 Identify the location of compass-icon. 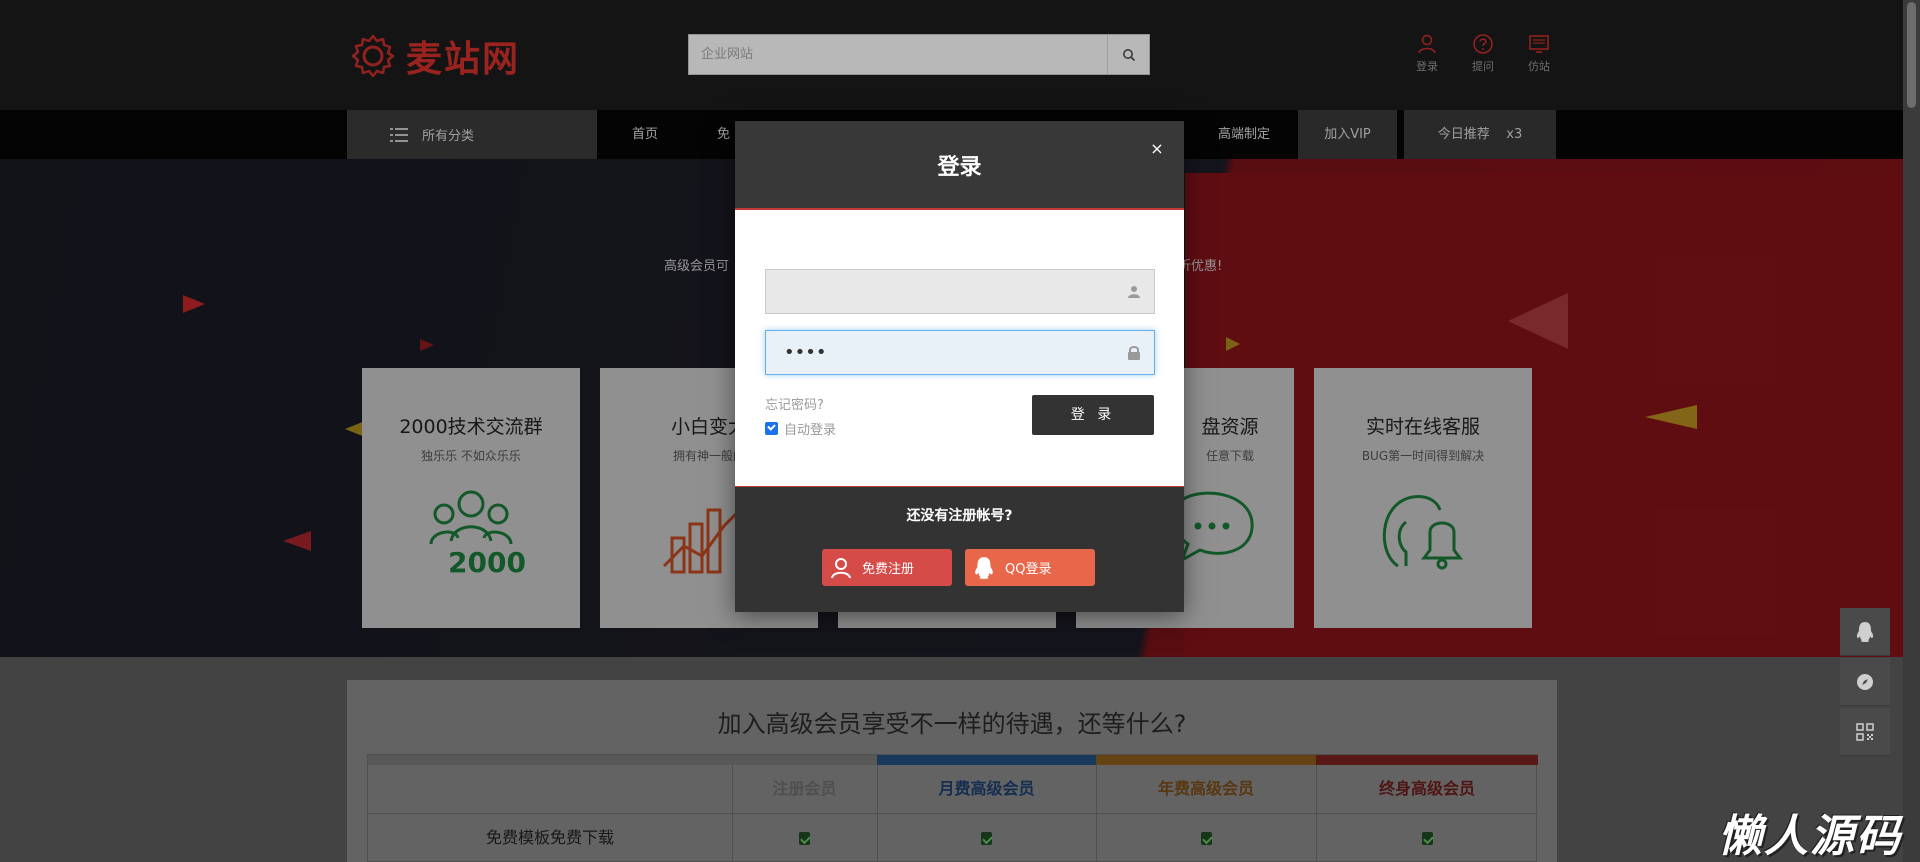
(1865, 681).